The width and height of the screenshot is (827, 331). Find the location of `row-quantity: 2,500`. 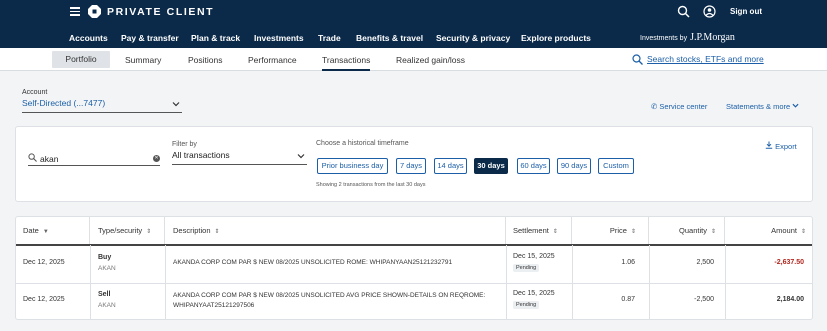

row-quantity: 2,500 is located at coordinates (705, 262).